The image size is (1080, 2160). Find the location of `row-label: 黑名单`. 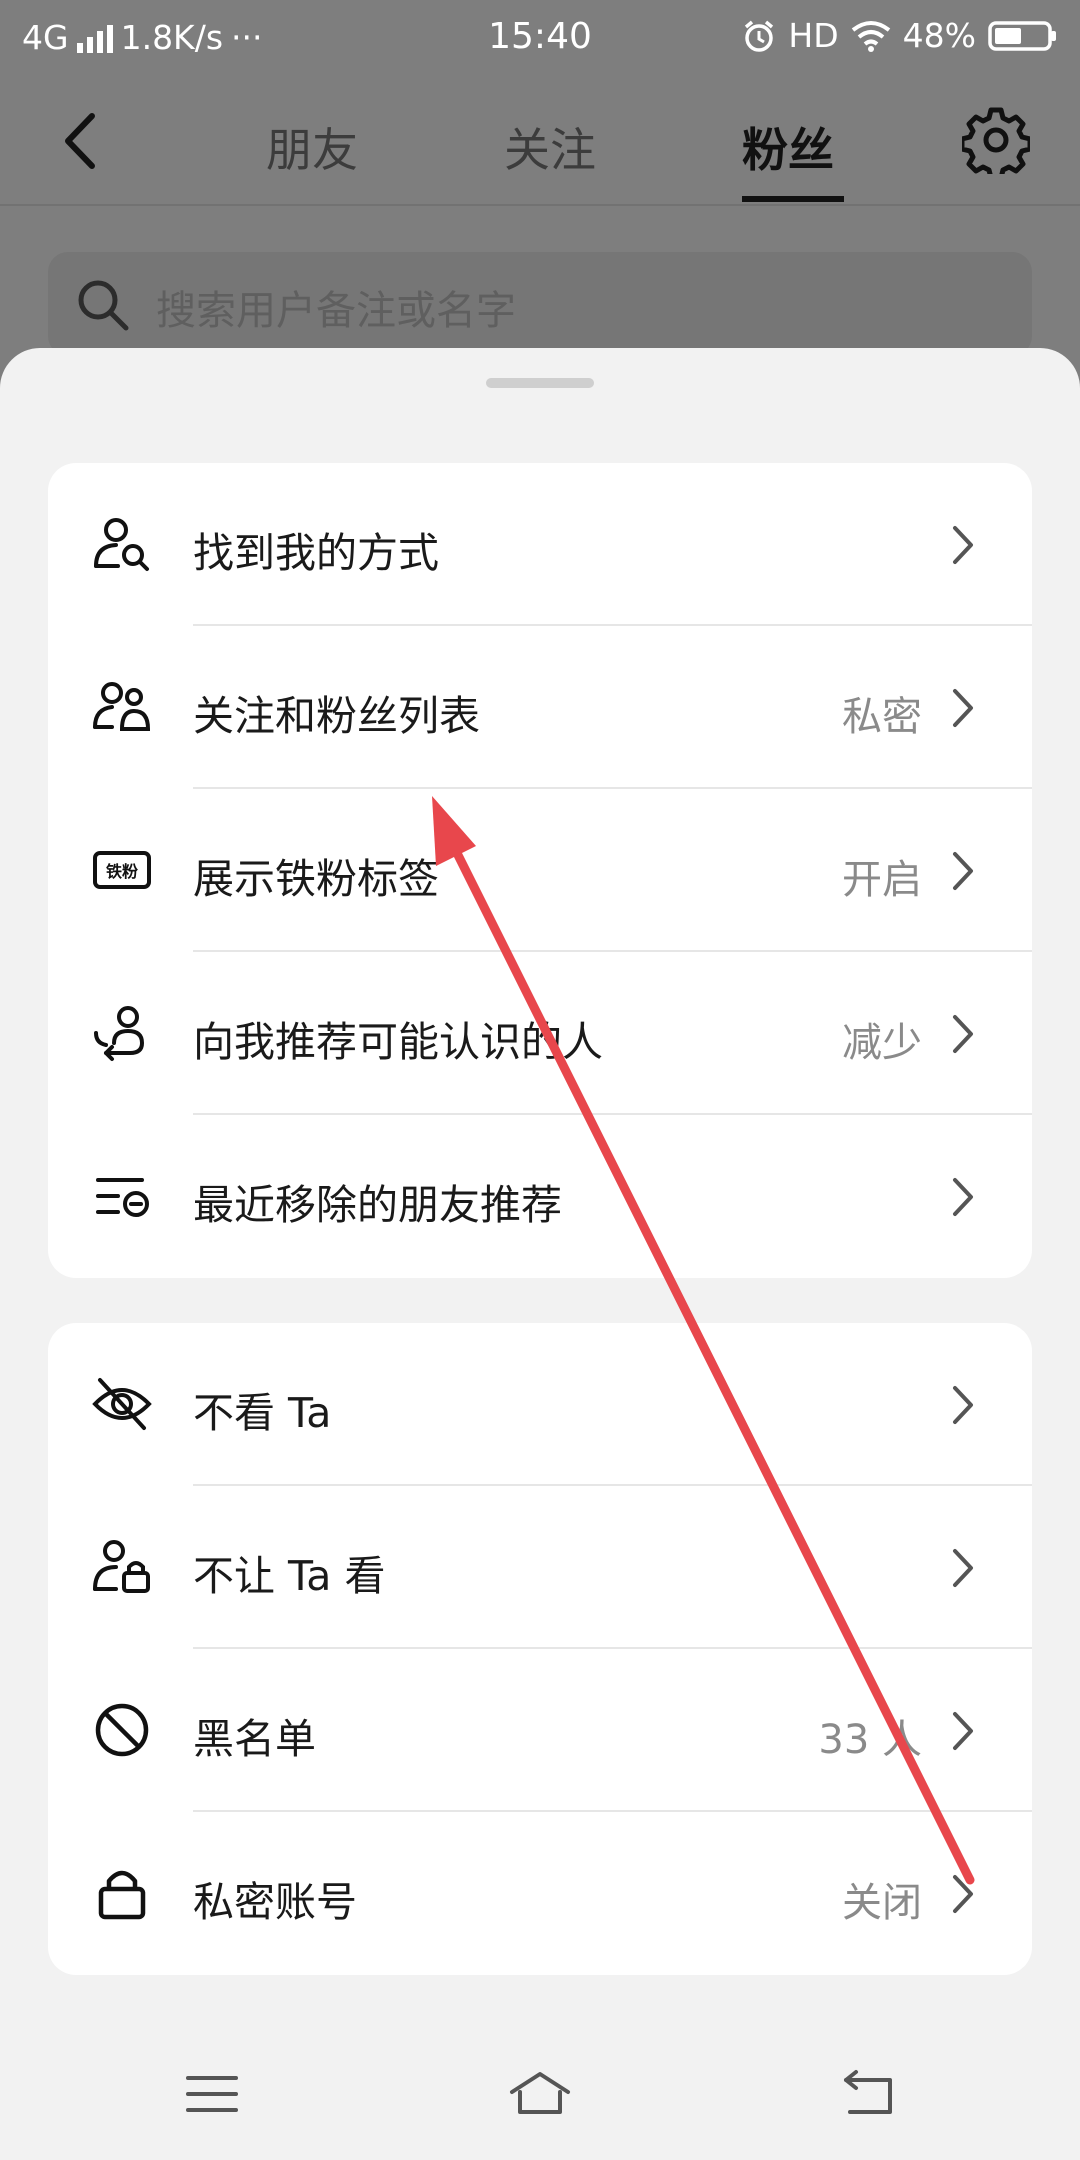

row-label: 黑名单 is located at coordinates (254, 1739).